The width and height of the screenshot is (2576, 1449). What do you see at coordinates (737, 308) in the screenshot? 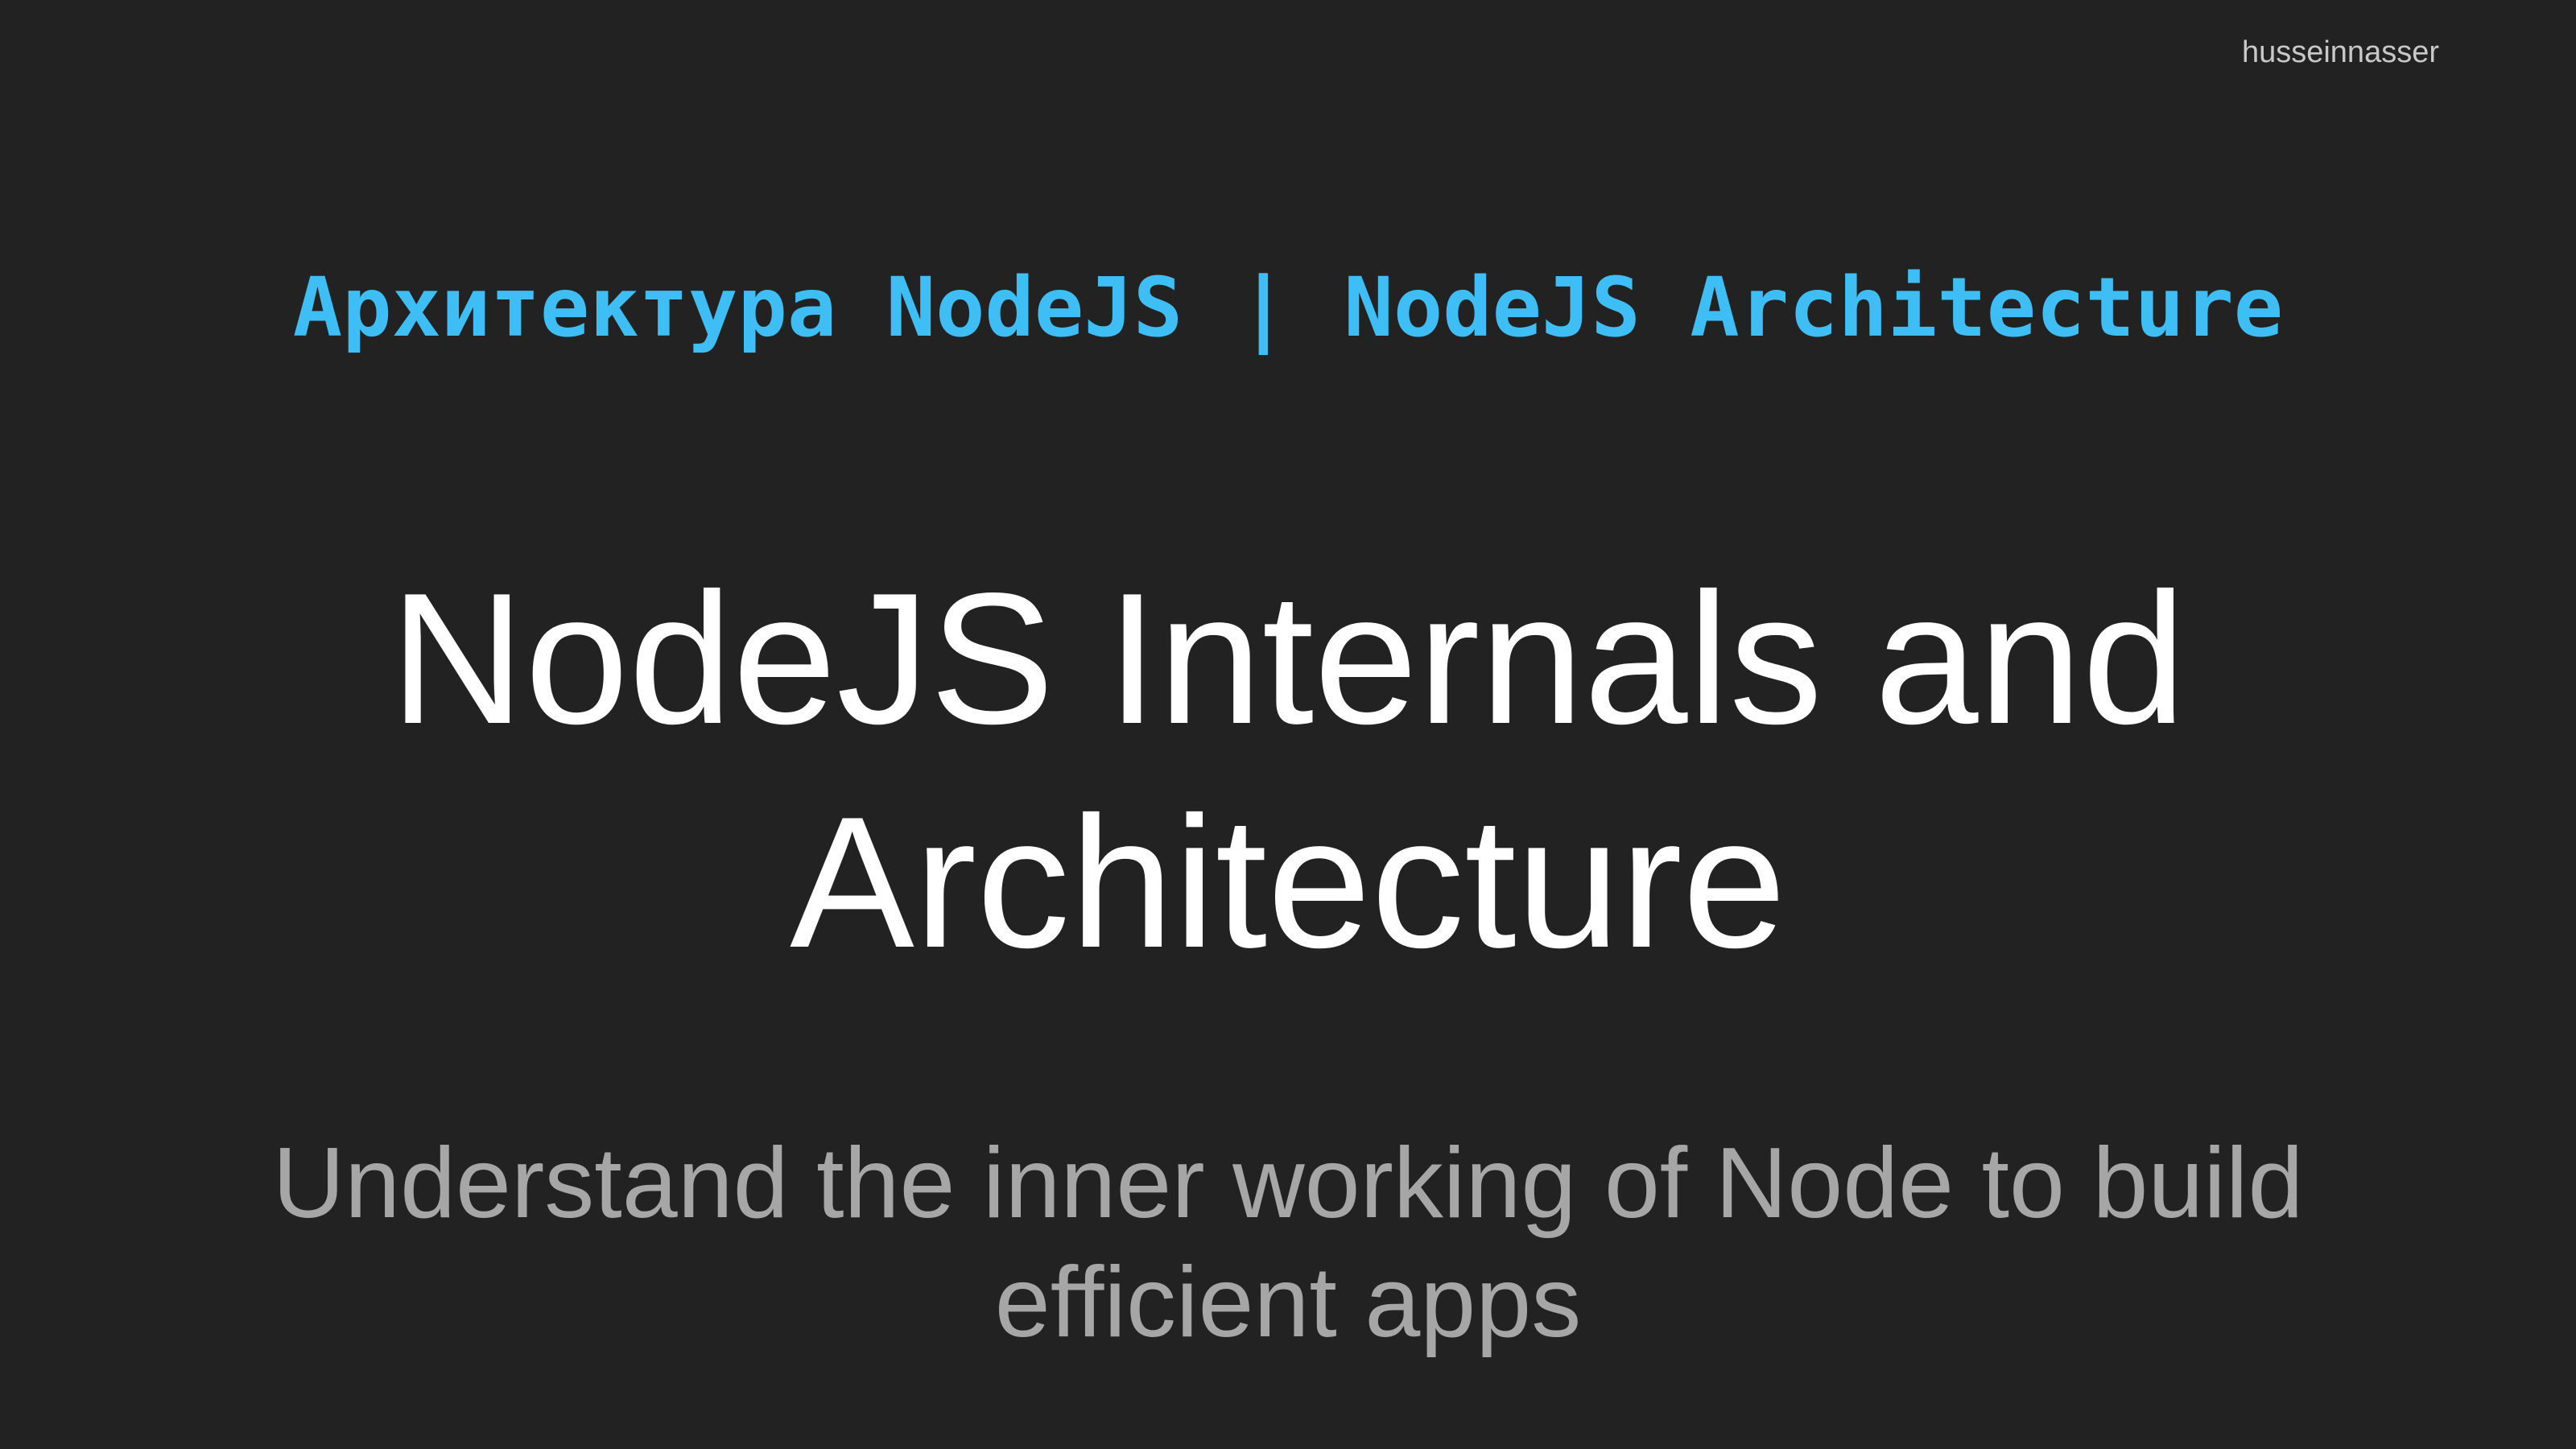
I see `banner-title-russian: Архитектура NodeJS` at bounding box center [737, 308].